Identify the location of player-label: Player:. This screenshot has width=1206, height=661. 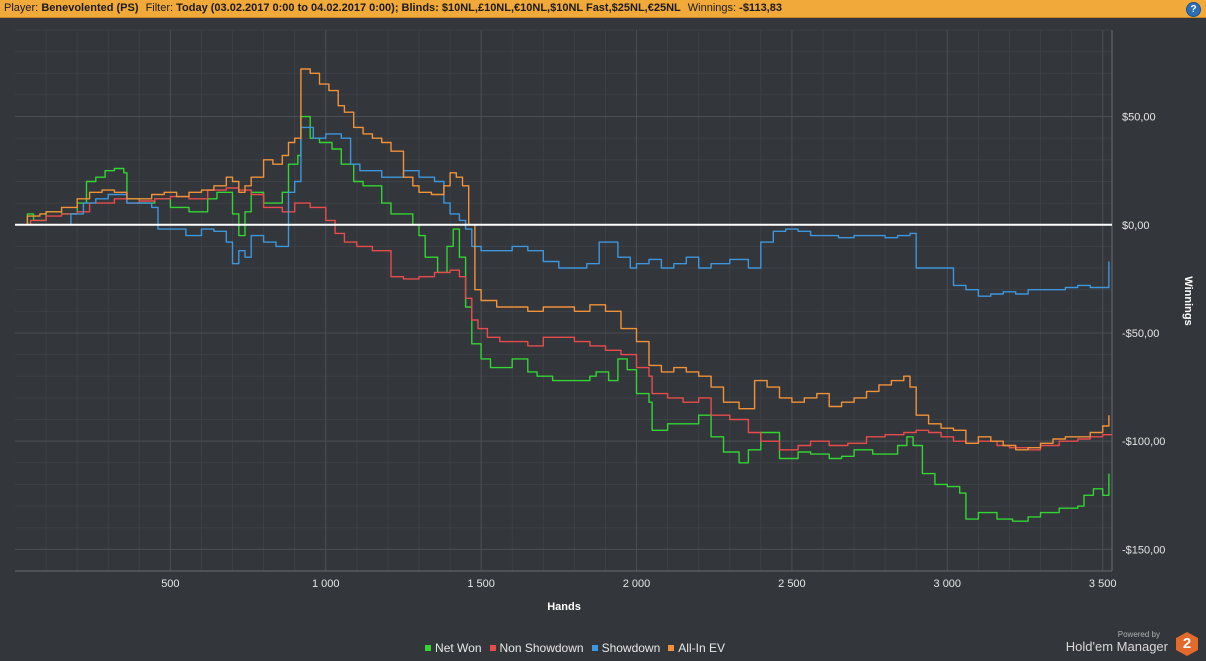
(21, 8).